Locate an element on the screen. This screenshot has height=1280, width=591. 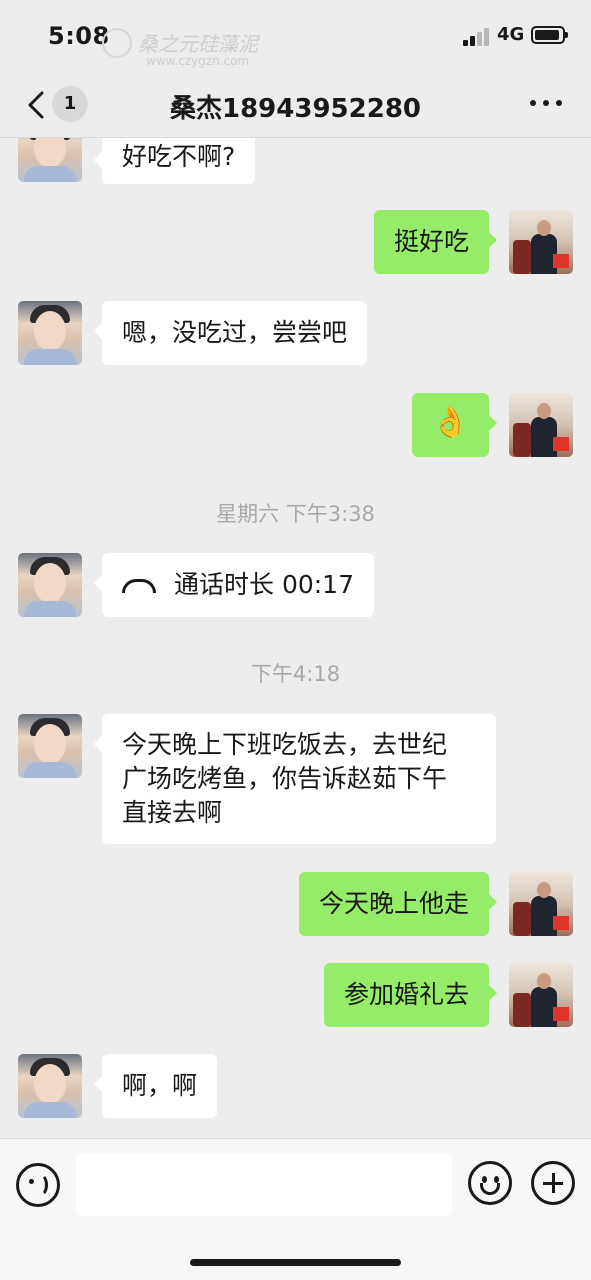
call-record-bubble: 通话时长 00:17 is located at coordinates (234, 585).